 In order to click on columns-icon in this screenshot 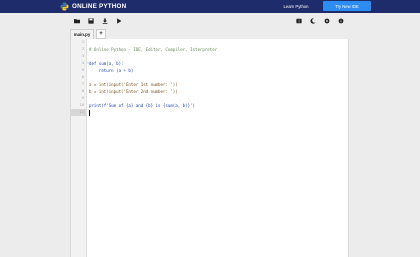, I will do `click(298, 20)`.